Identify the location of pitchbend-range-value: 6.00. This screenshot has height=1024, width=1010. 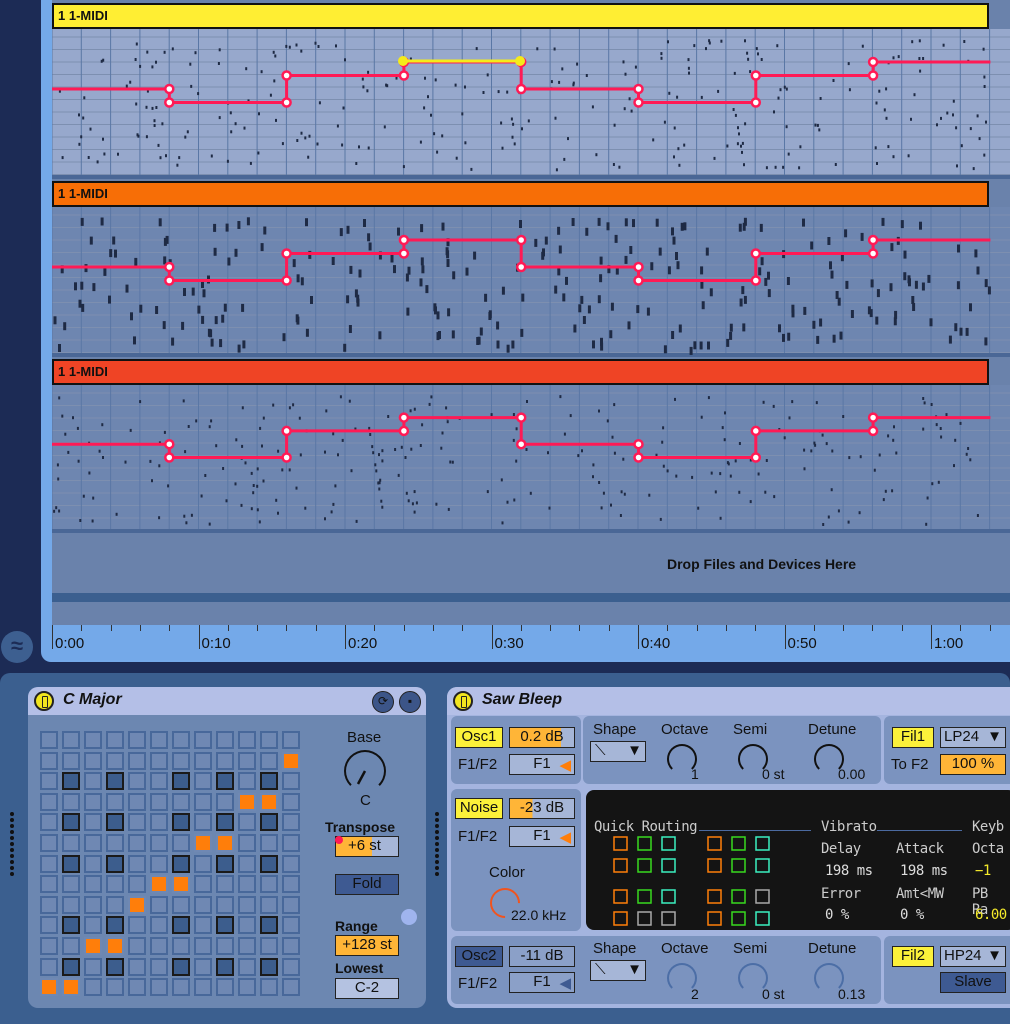
(991, 915).